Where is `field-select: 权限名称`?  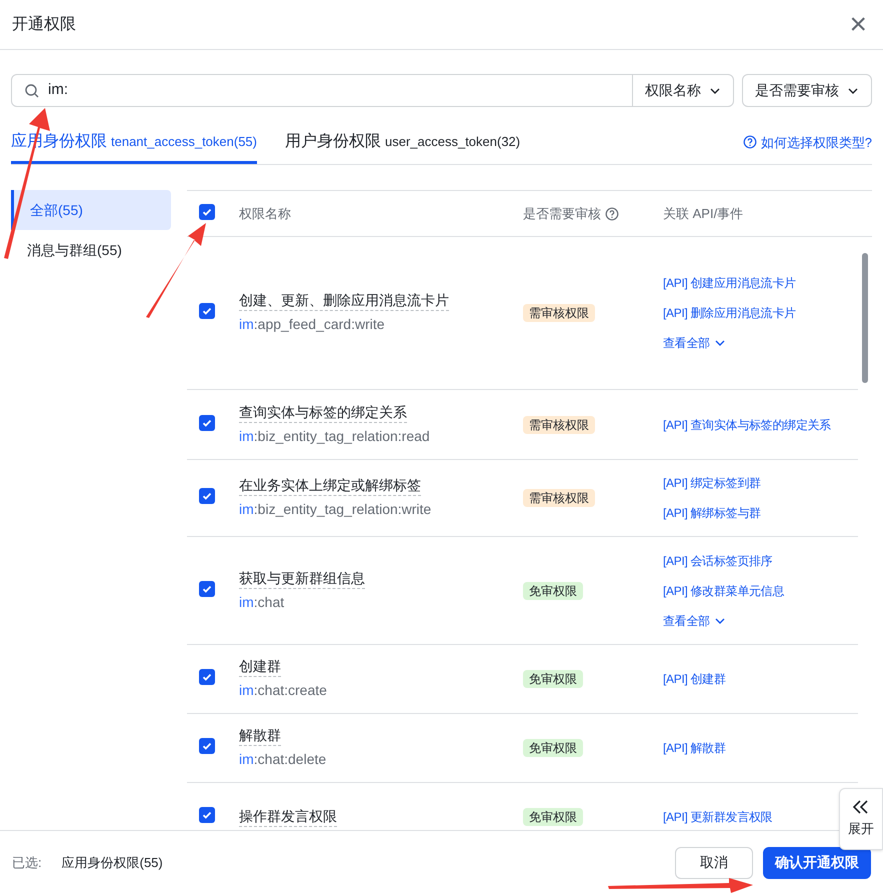 field-select: 权限名称 is located at coordinates (682, 90).